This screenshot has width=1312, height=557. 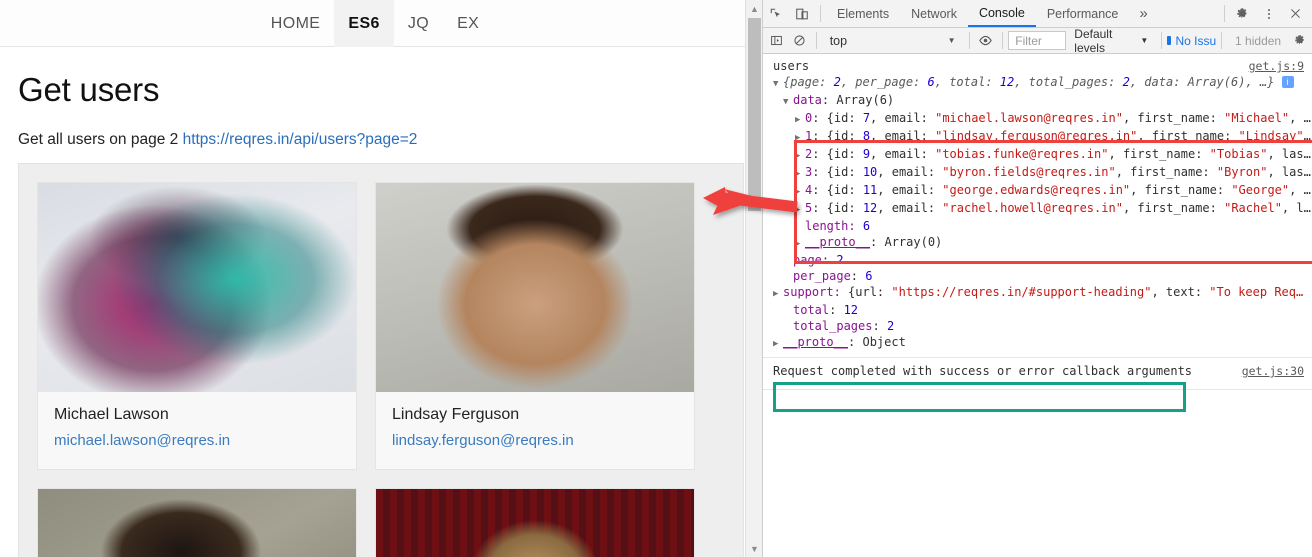 What do you see at coordinates (1260, 190) in the screenshot?
I see `first-name-value: "George"` at bounding box center [1260, 190].